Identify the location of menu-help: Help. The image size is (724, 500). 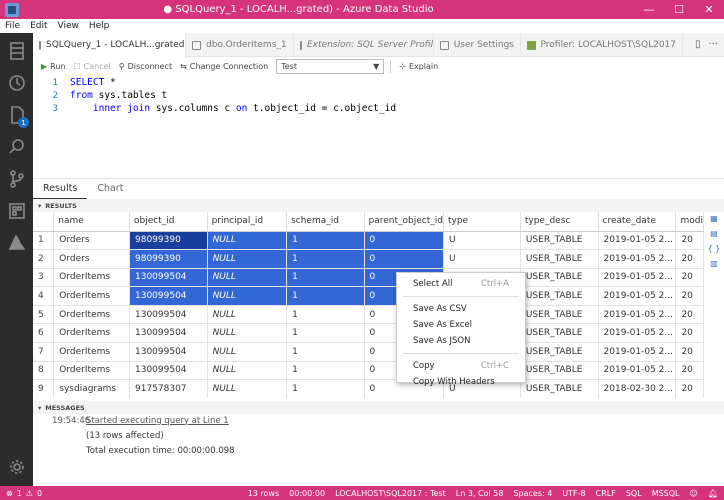
(99, 26).